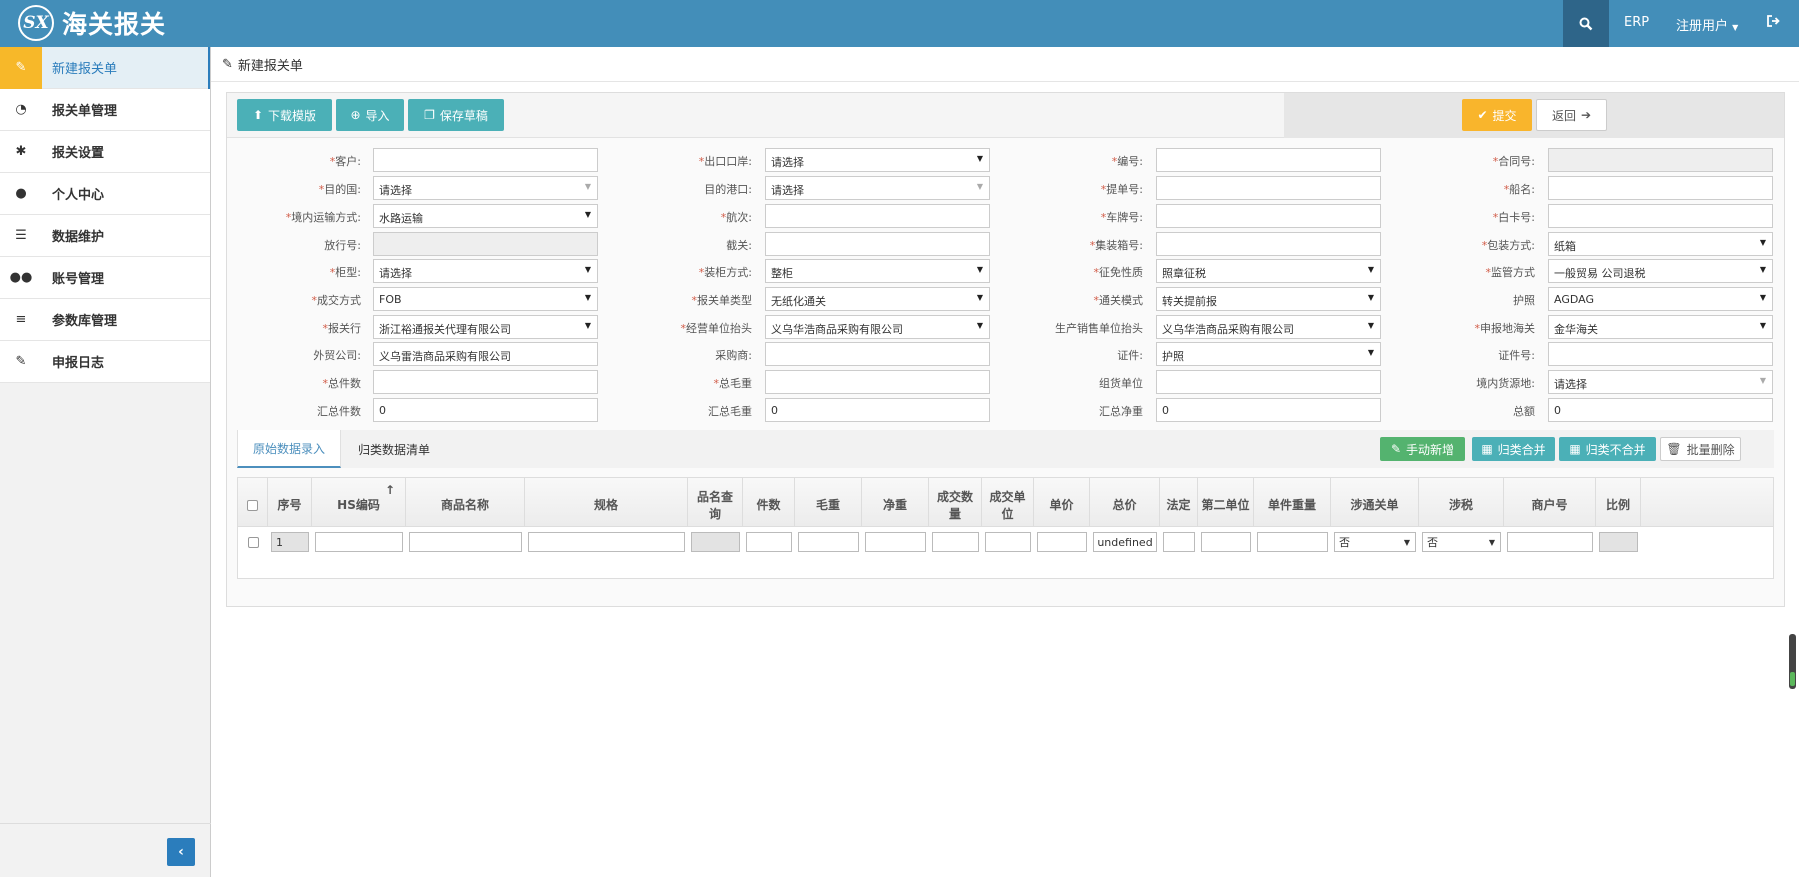 The image size is (1799, 877). Describe the element at coordinates (1062, 542) in the screenshot. I see `price-input` at that location.